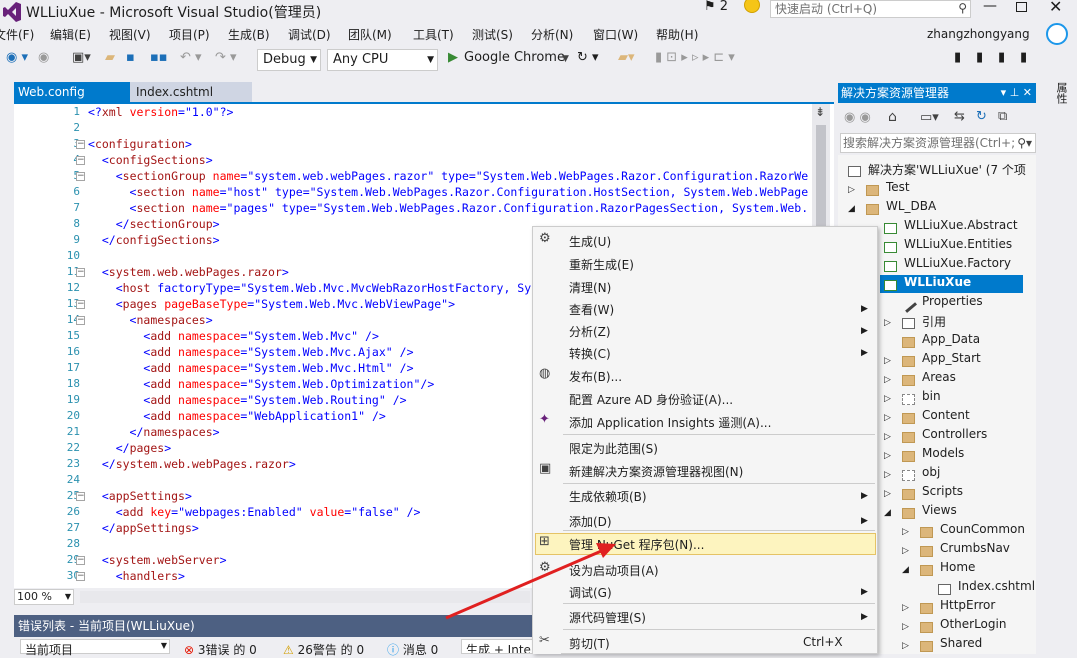 This screenshot has width=1077, height=658. What do you see at coordinates (412, 649) in the screenshot?
I see `messages-filter: ⓘ 消息 0` at bounding box center [412, 649].